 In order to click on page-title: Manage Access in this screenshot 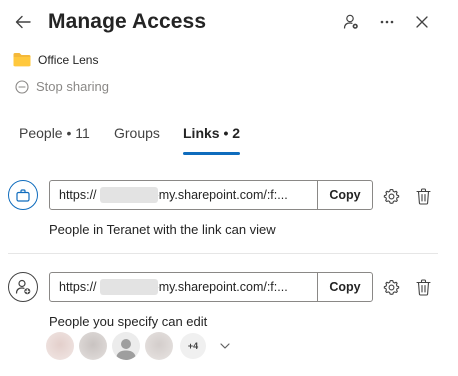, I will do `click(127, 21)`.